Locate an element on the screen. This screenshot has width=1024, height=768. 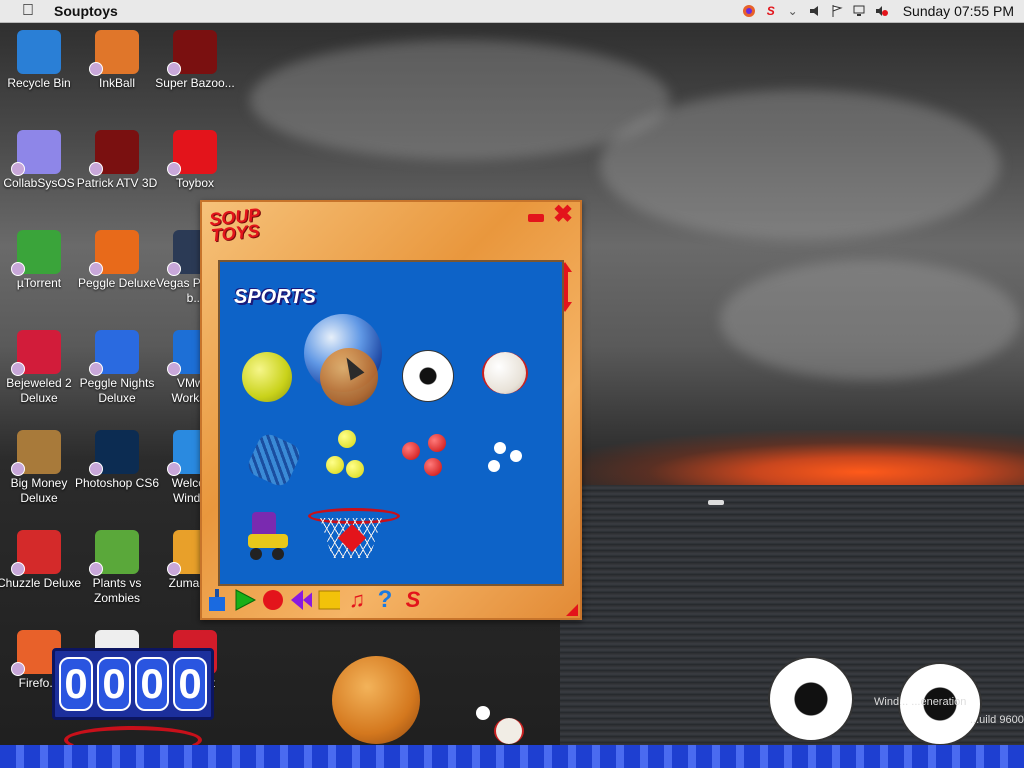
desktop-icon: Big Money Deluxe is located at coordinates (41, 468).